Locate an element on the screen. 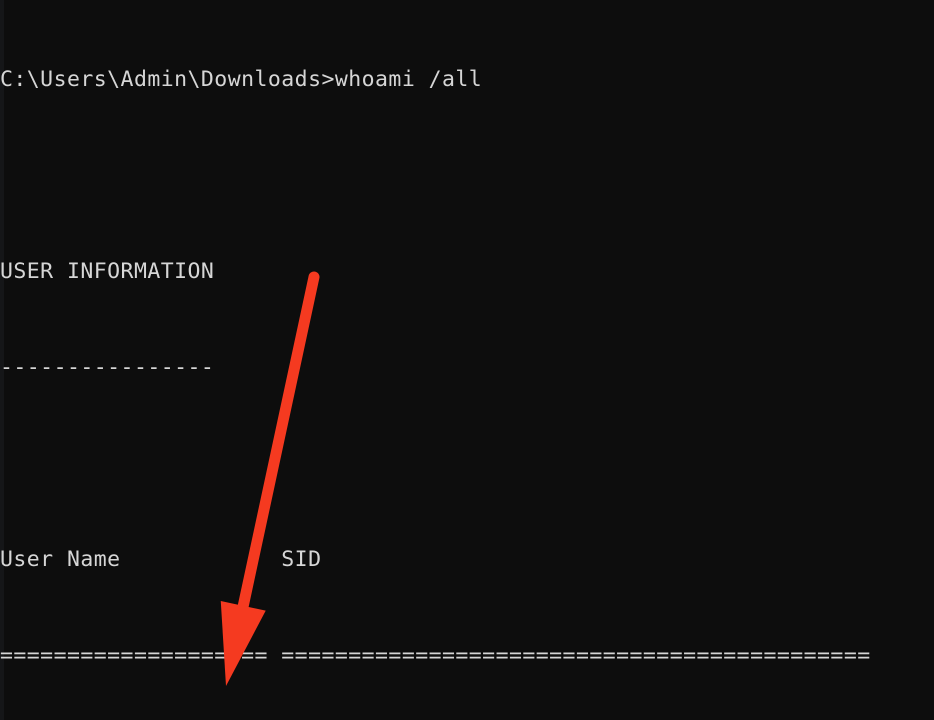 This screenshot has width=934, height=720. user-table-header: User Name SID is located at coordinates (161, 559).